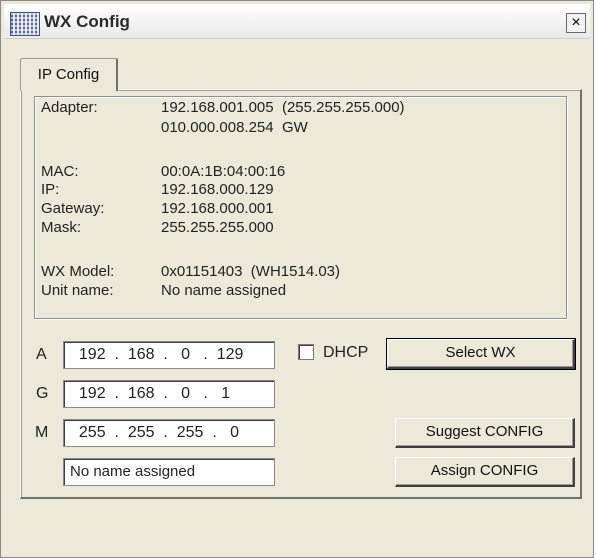 This screenshot has width=596, height=560. What do you see at coordinates (481, 354) in the screenshot?
I see `select-wx-button: Select WX` at bounding box center [481, 354].